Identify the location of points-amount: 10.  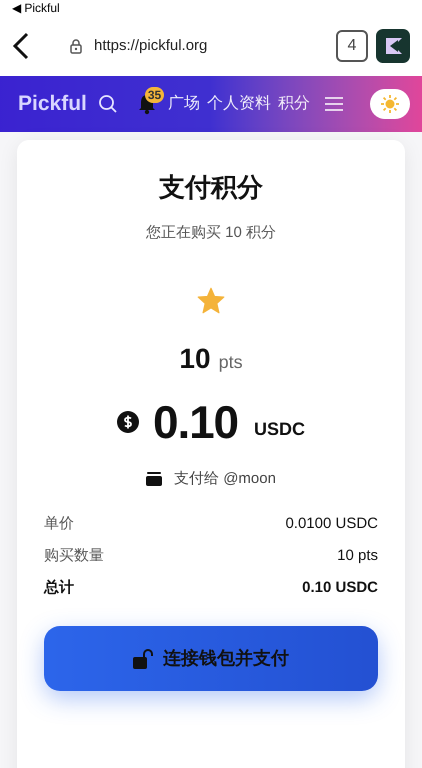
(195, 359).